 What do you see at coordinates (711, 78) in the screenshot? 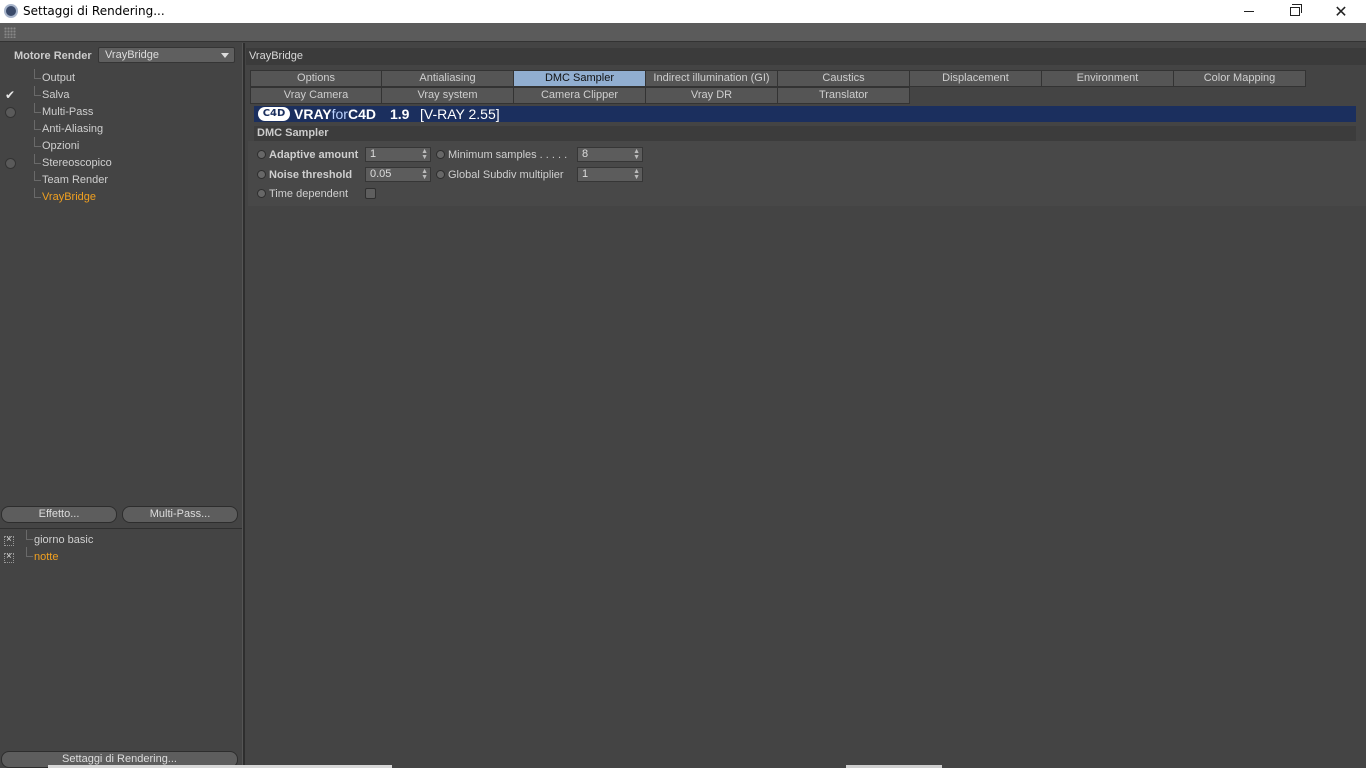
I see `tab-indirect-illumination: Indirect illumination (GI)` at bounding box center [711, 78].